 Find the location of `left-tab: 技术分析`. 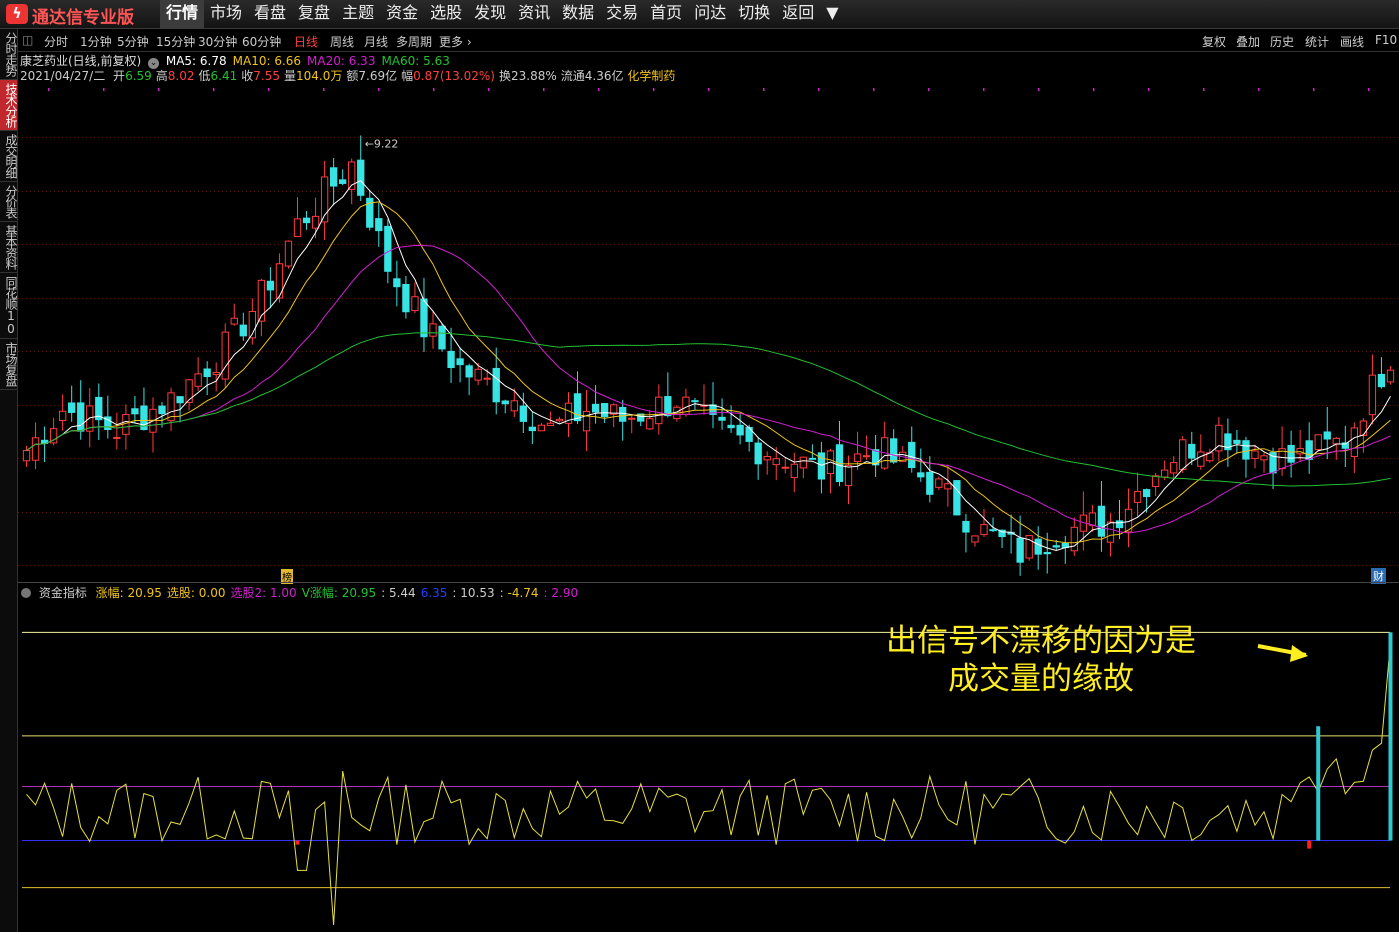

left-tab: 技术分析 is located at coordinates (9, 105).